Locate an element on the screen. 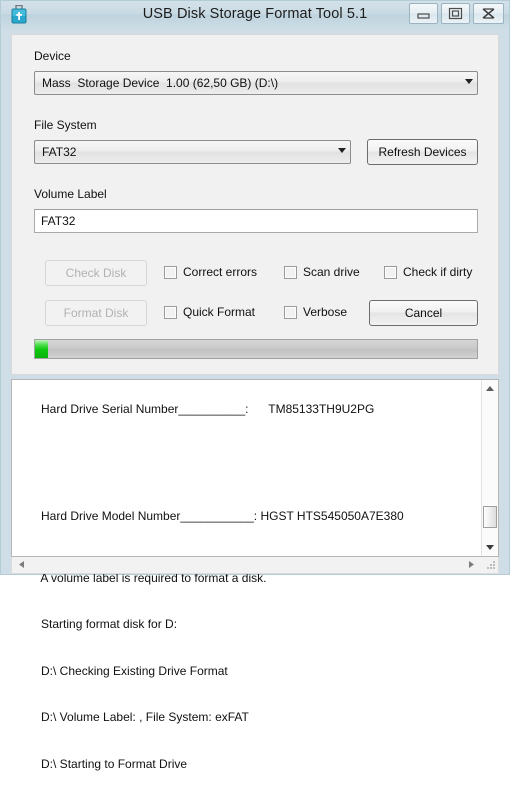 This screenshot has width=510, height=788. window-resize-grip is located at coordinates (490, 565).